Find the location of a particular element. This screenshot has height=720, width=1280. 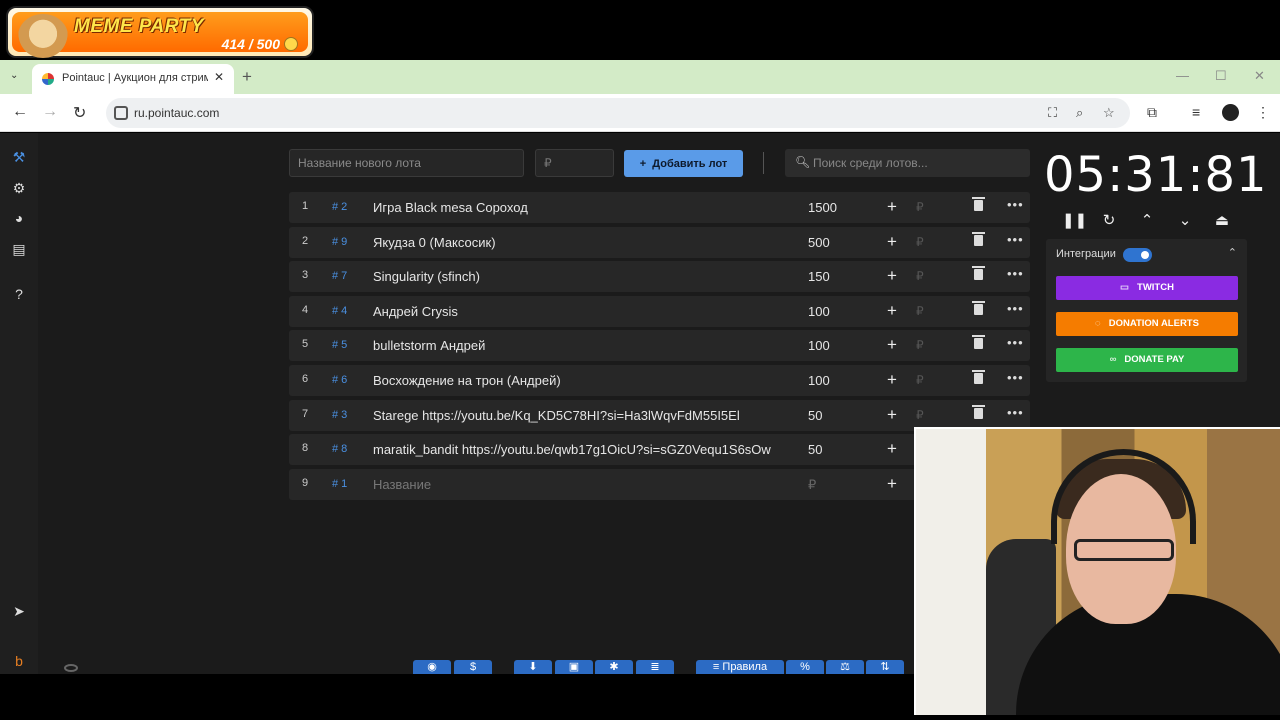

chevron-up-icon: ⌃ is located at coordinates (1232, 252).